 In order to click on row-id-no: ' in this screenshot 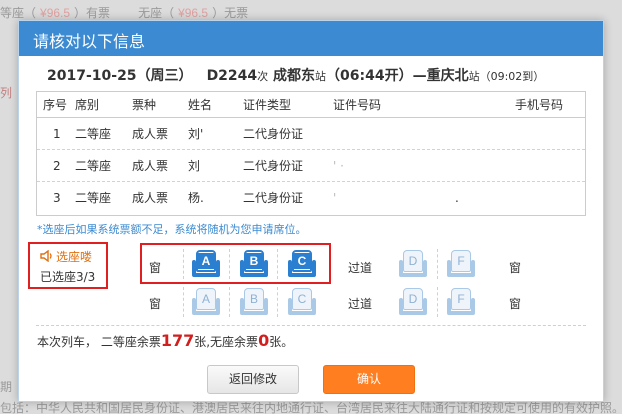, I will do `click(335, 198)`.